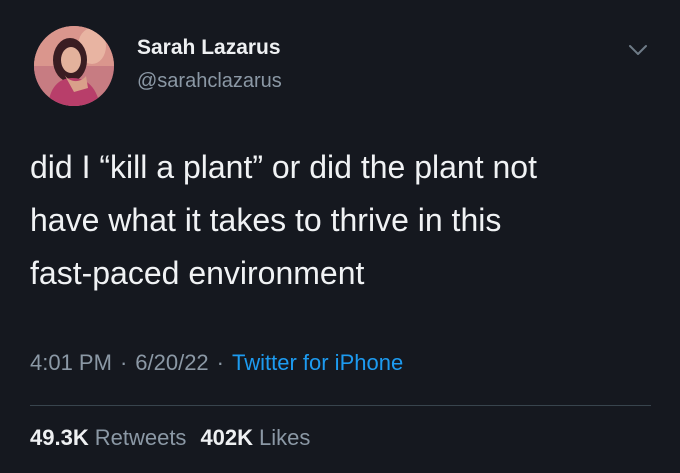  I want to click on engagement-stats: 49.3K Retweets 402K Likes, so click(170, 438).